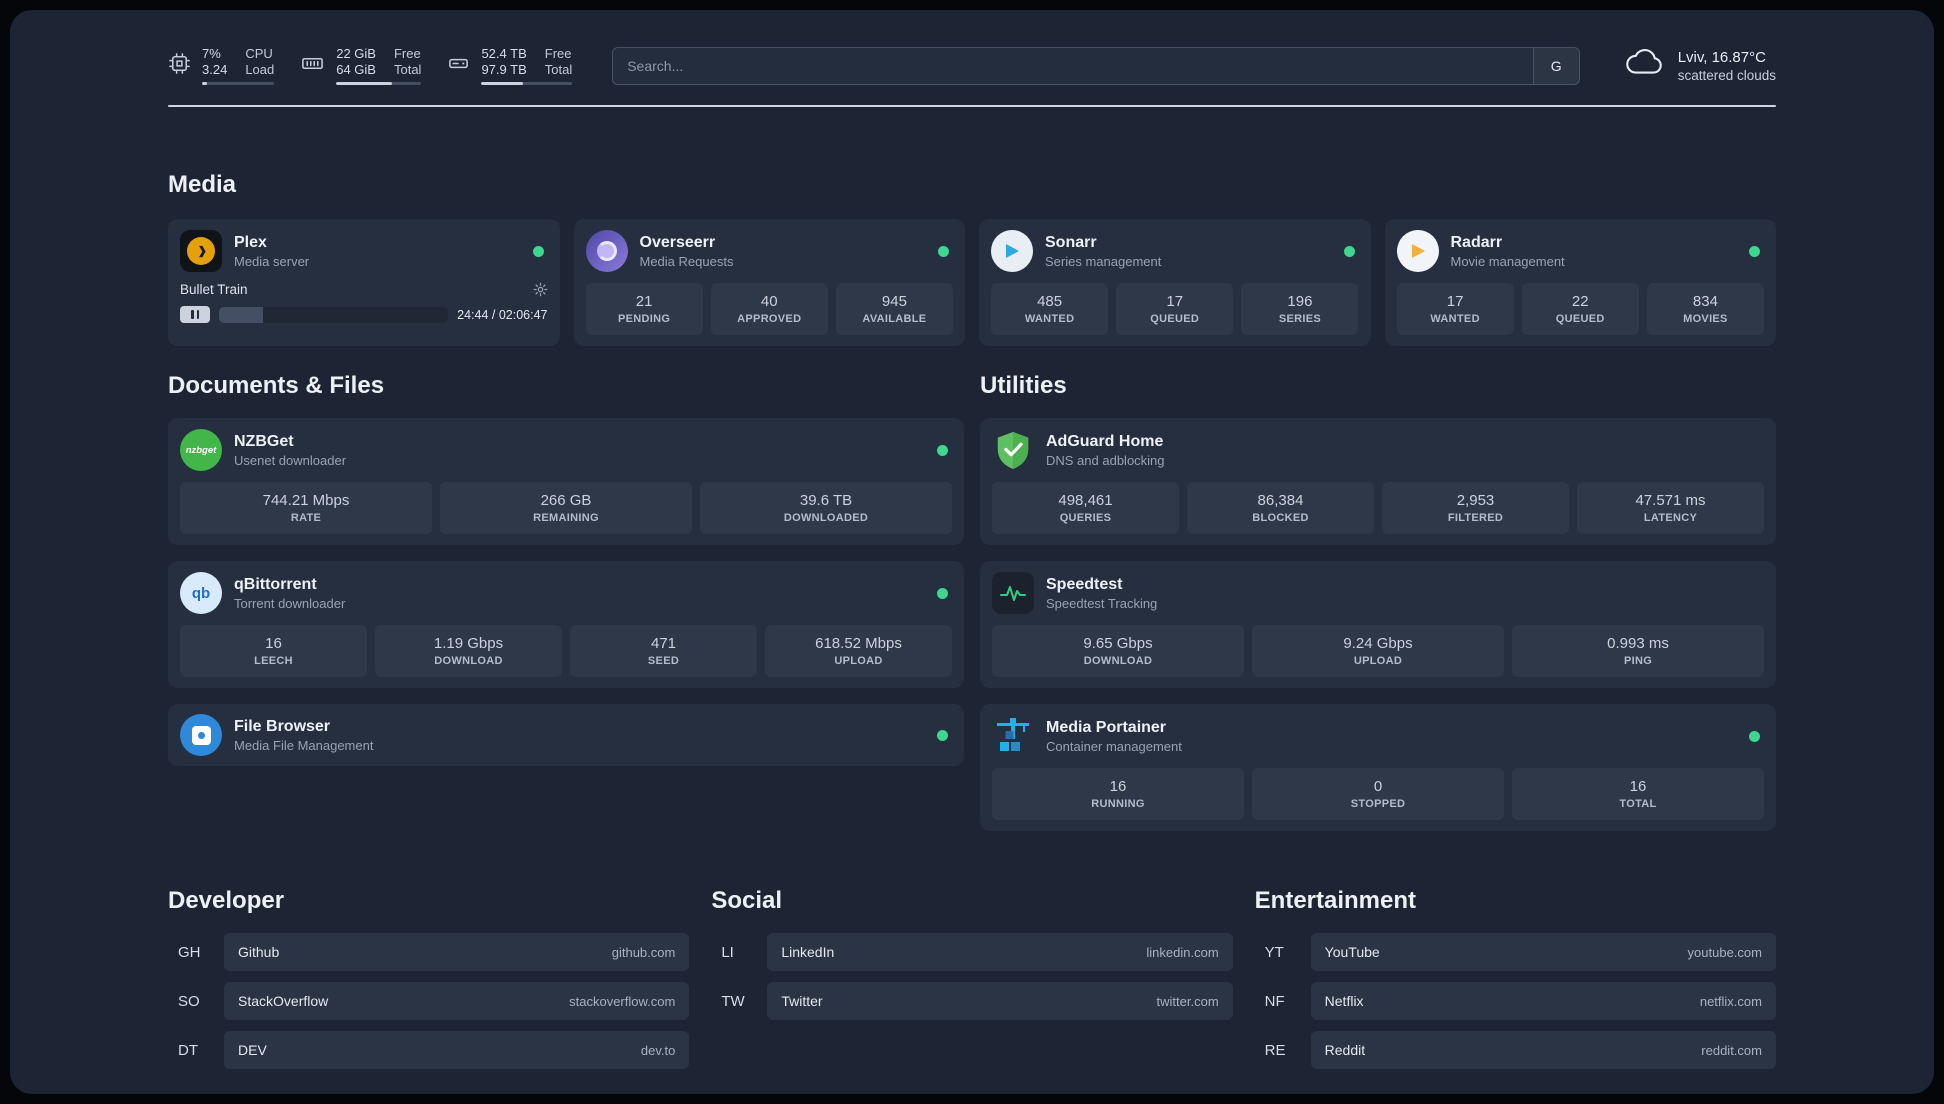 This screenshot has height=1104, width=1944. What do you see at coordinates (802, 1001) in the screenshot?
I see `bookmark-name: Twitter` at bounding box center [802, 1001].